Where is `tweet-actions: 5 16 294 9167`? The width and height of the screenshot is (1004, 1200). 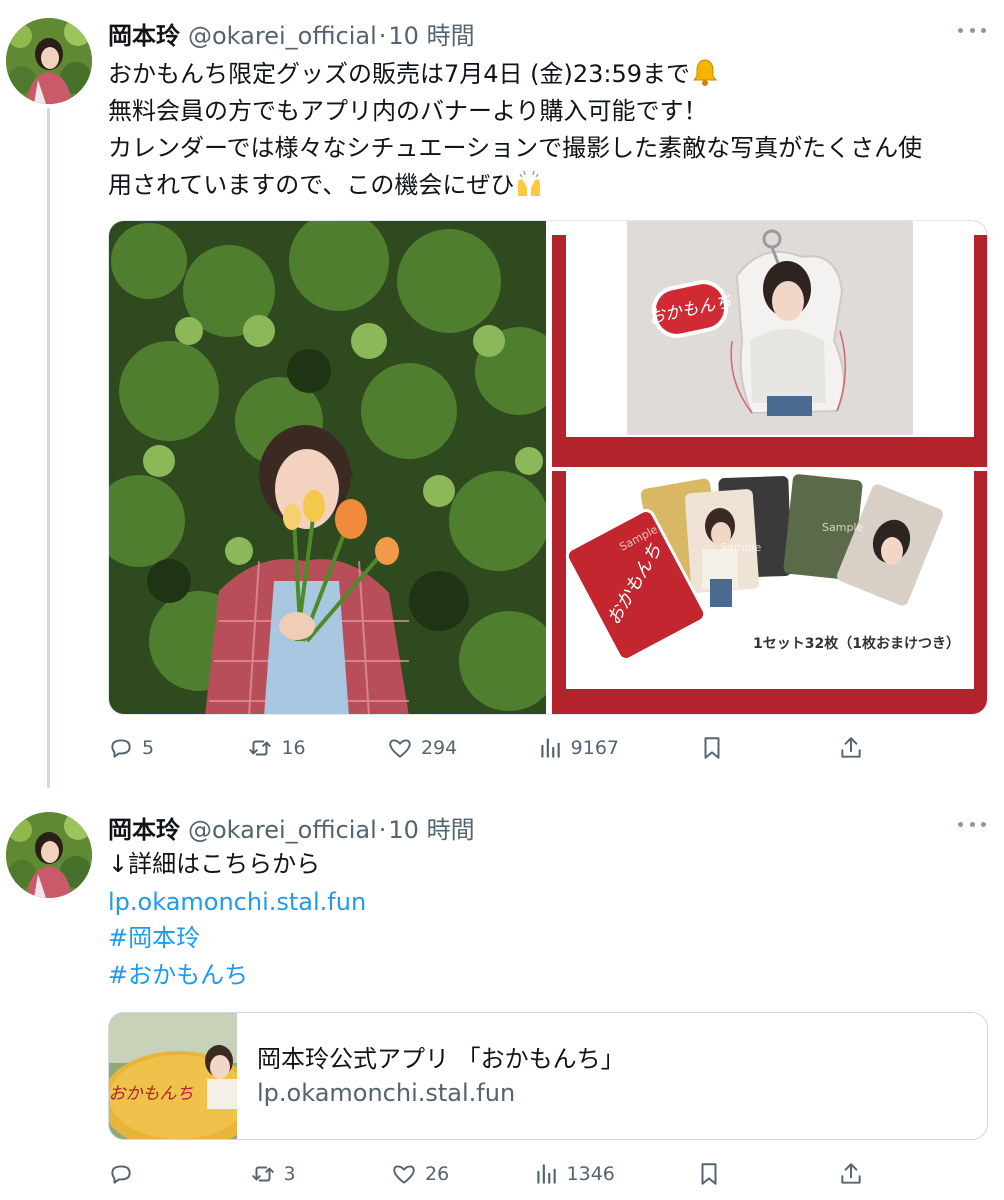
tweet-actions: 5 16 294 9167 is located at coordinates (503, 748).